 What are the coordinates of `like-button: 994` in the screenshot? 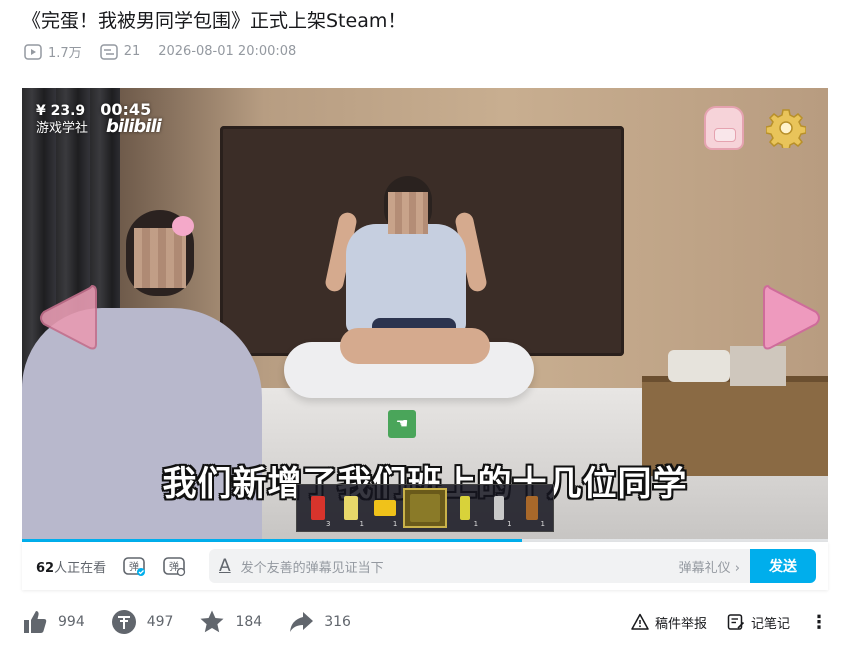 It's located at (53, 622).